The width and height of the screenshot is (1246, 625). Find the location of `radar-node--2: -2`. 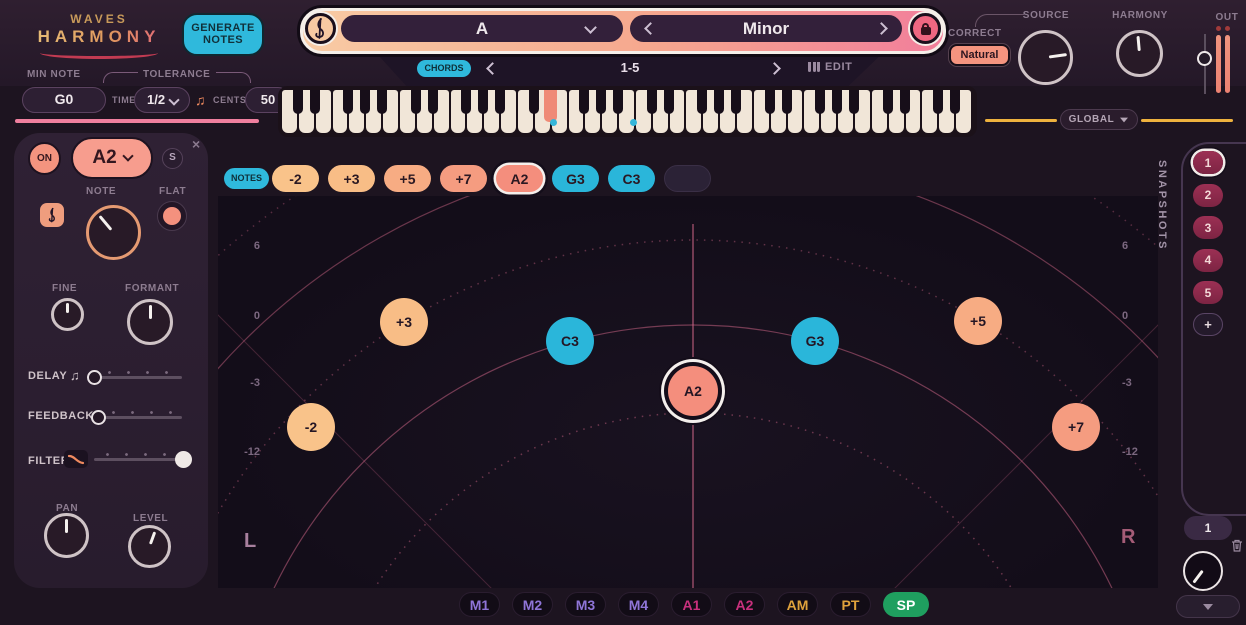

radar-node--2: -2 is located at coordinates (311, 427).